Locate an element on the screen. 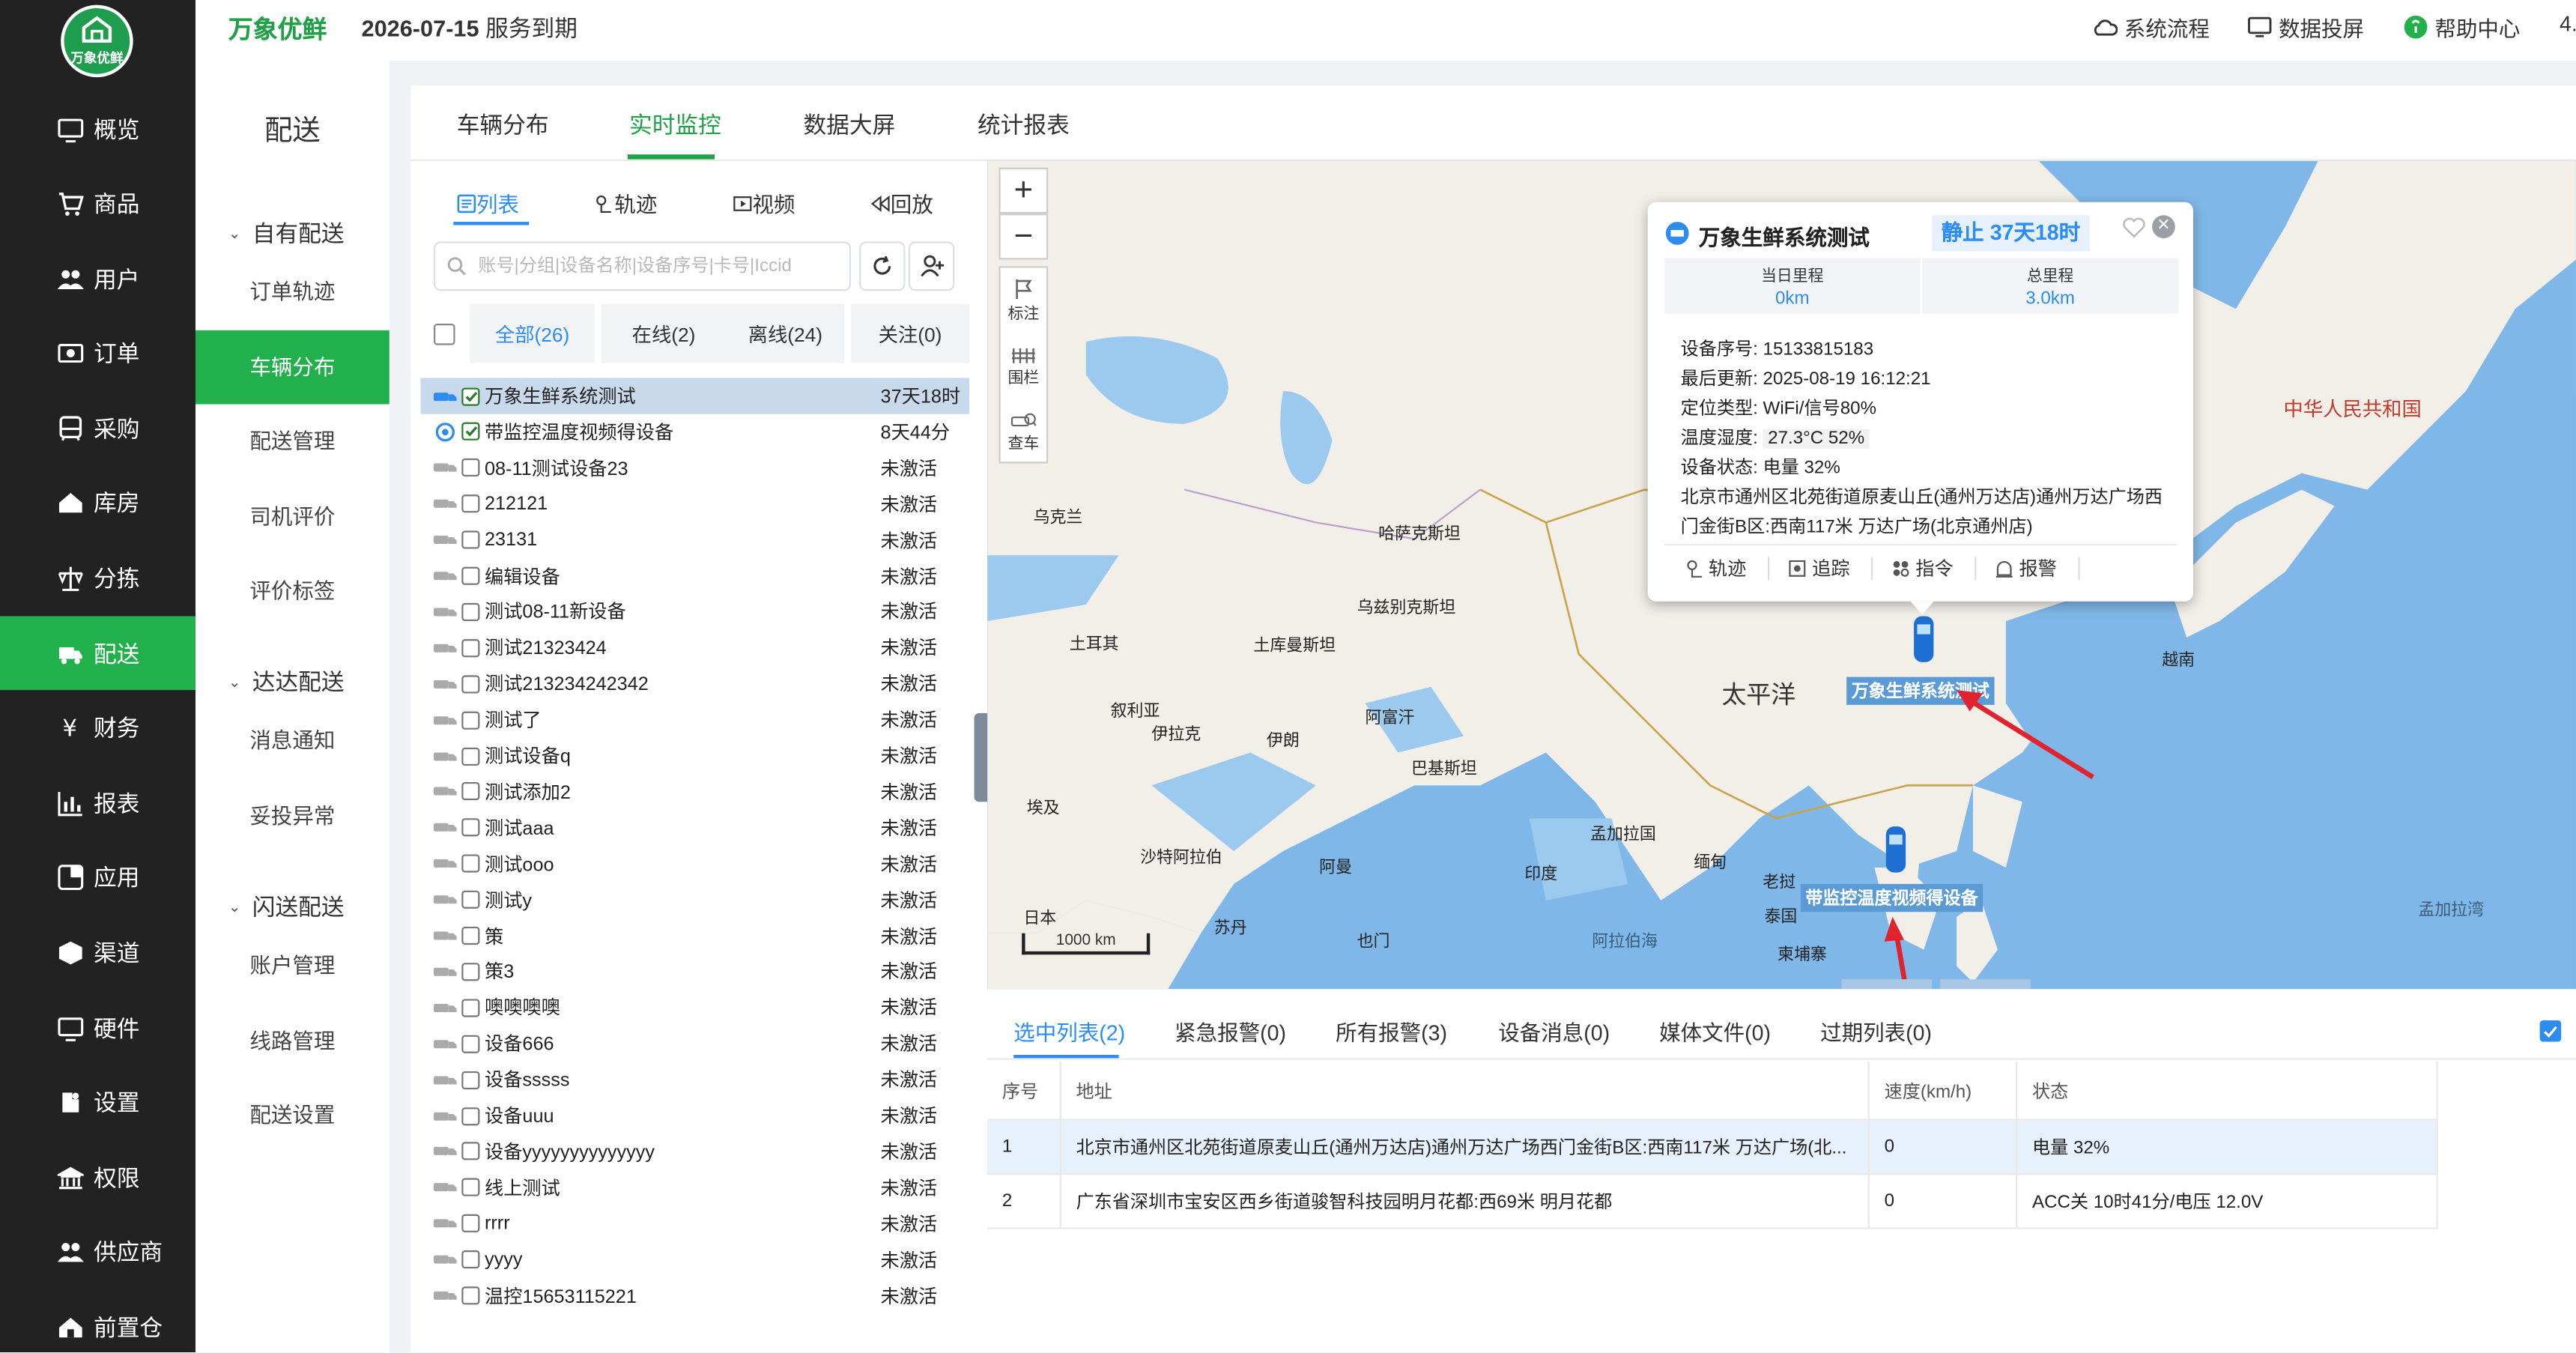 The image size is (2576, 1353). bottom-checkbox is located at coordinates (2550, 1031).